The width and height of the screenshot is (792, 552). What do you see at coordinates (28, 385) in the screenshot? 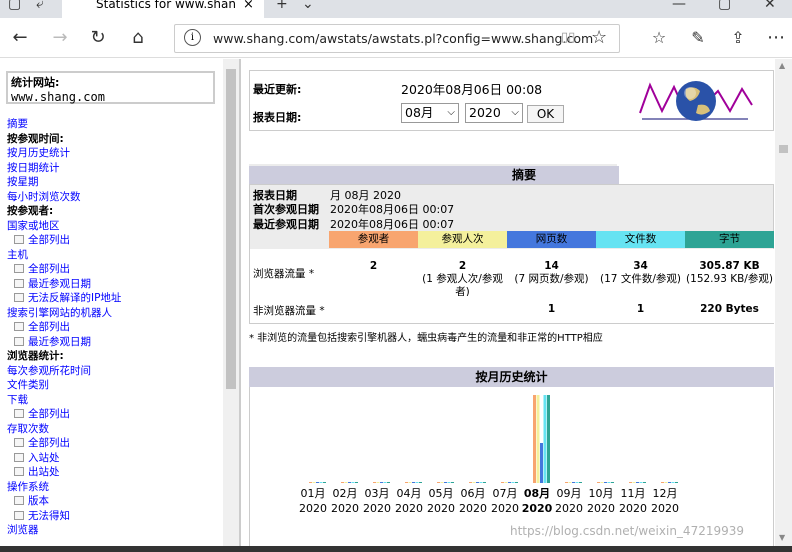
I see `menu-item-label: 文件类别` at bounding box center [28, 385].